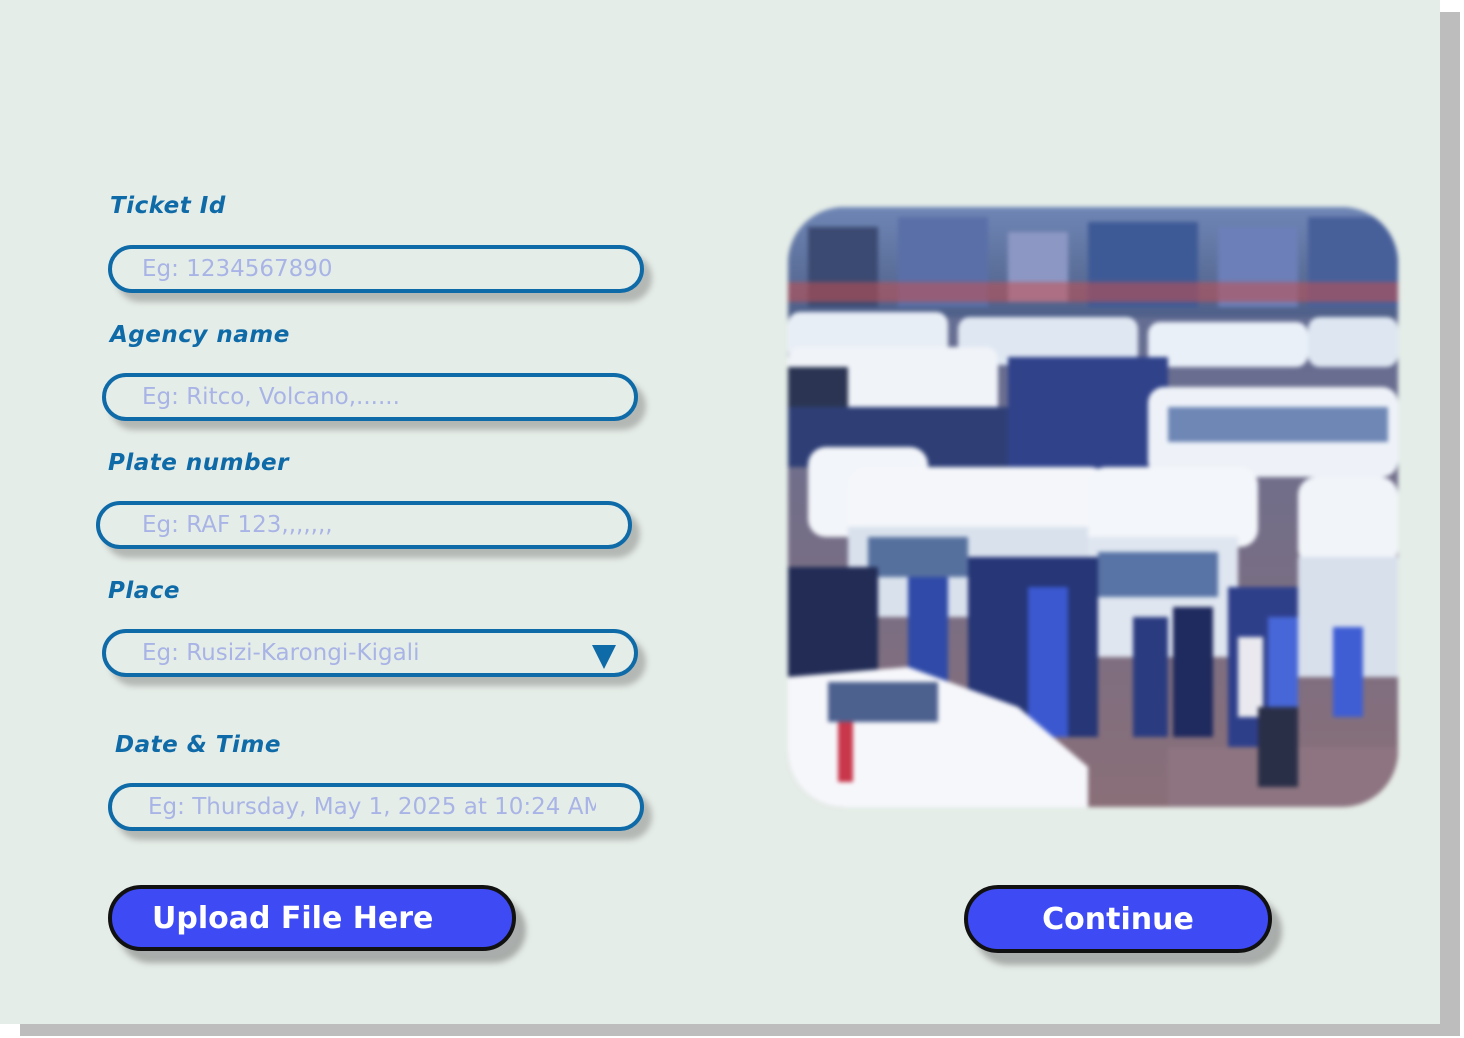  What do you see at coordinates (198, 463) in the screenshot?
I see `plate-number-label: Plate number` at bounding box center [198, 463].